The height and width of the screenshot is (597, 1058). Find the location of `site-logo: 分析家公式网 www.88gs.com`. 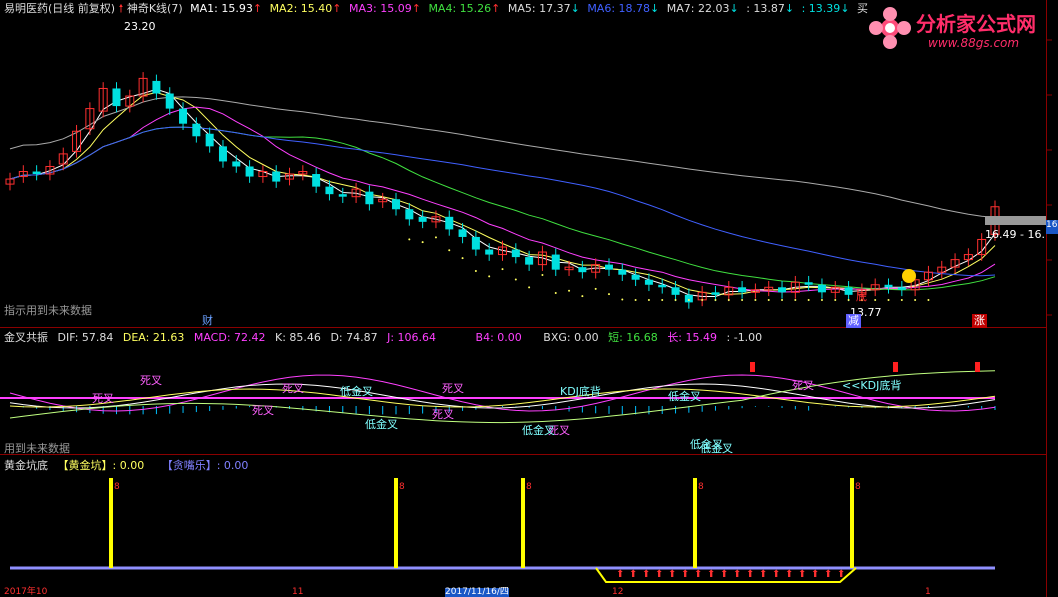

site-logo: 分析家公式网 www.88gs.com is located at coordinates (956, 29).